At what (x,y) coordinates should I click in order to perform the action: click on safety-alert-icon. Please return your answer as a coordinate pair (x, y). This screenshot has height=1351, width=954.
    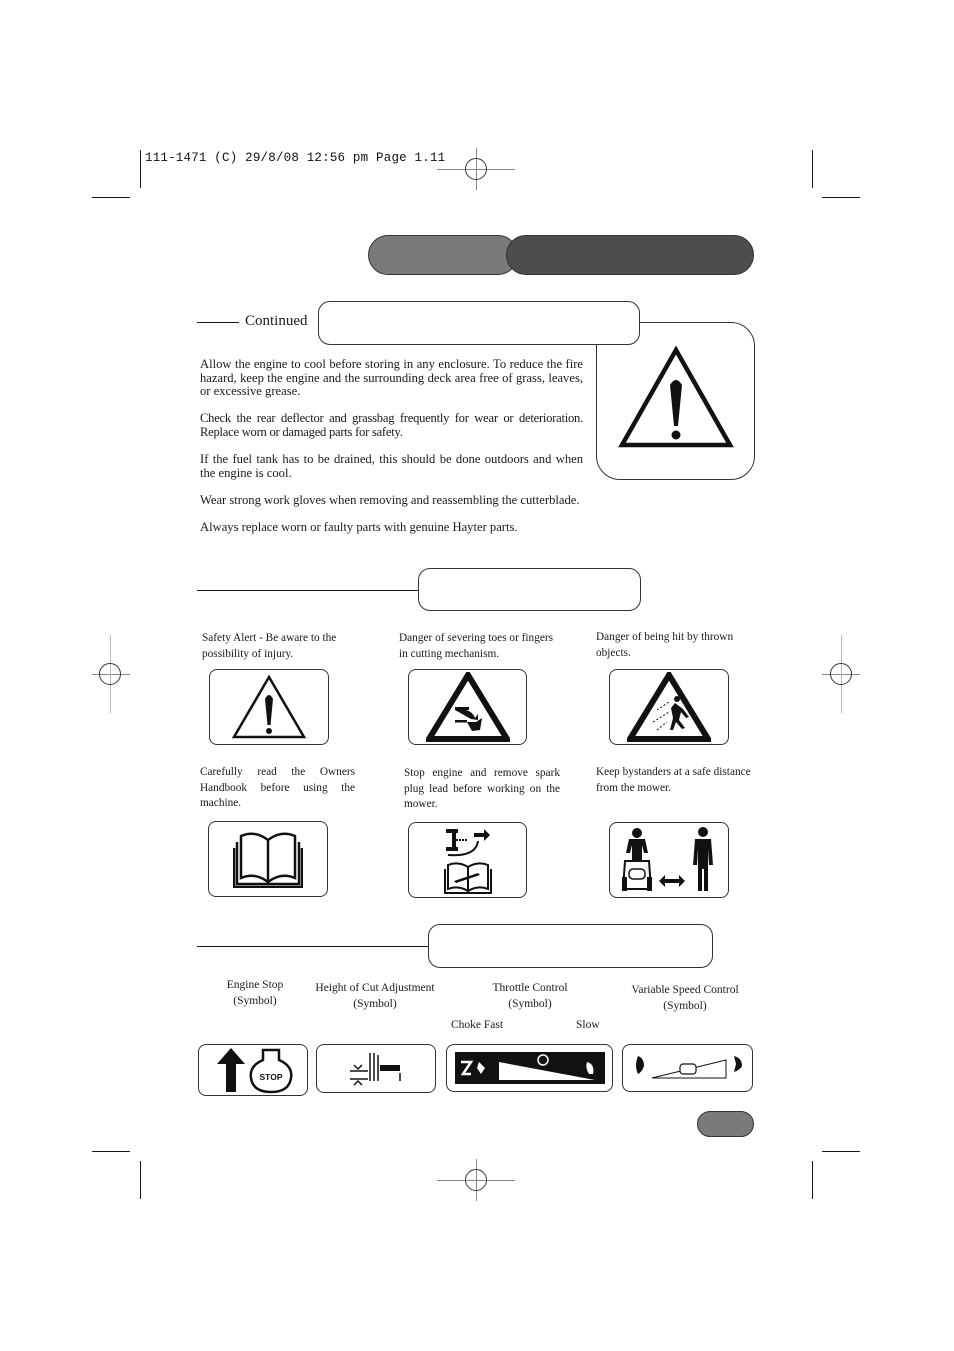
    Looking at the image, I should click on (269, 706).